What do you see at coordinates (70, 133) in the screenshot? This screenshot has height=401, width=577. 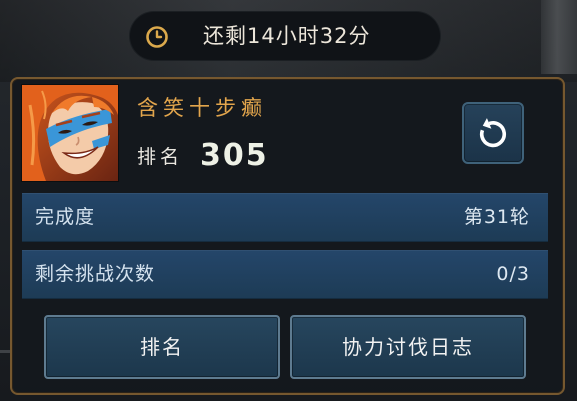 I see `player-avatar` at bounding box center [70, 133].